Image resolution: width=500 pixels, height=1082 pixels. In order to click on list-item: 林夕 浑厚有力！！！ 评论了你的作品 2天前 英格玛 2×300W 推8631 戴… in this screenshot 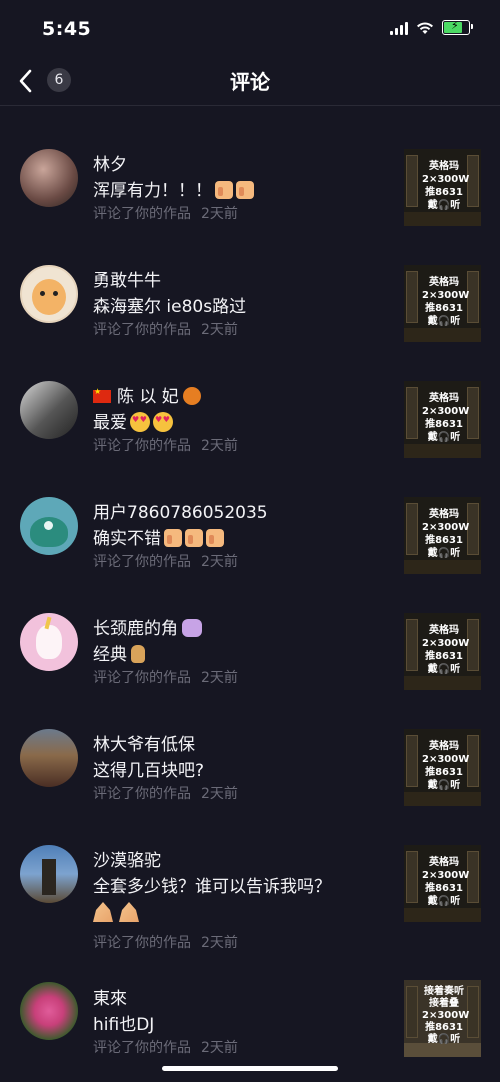, I will do `click(250, 166)`.